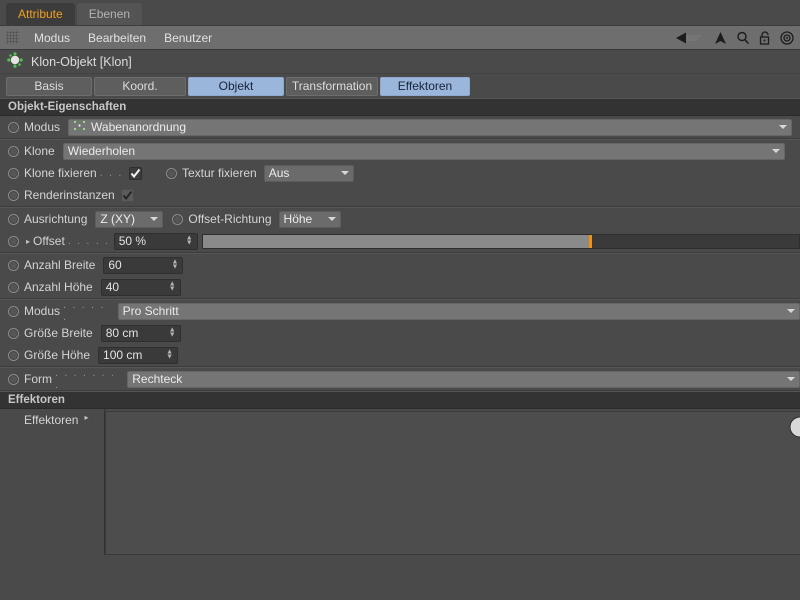 The height and width of the screenshot is (600, 800). What do you see at coordinates (13, 265) in the screenshot?
I see `animate-bullet-anzahl-breite` at bounding box center [13, 265].